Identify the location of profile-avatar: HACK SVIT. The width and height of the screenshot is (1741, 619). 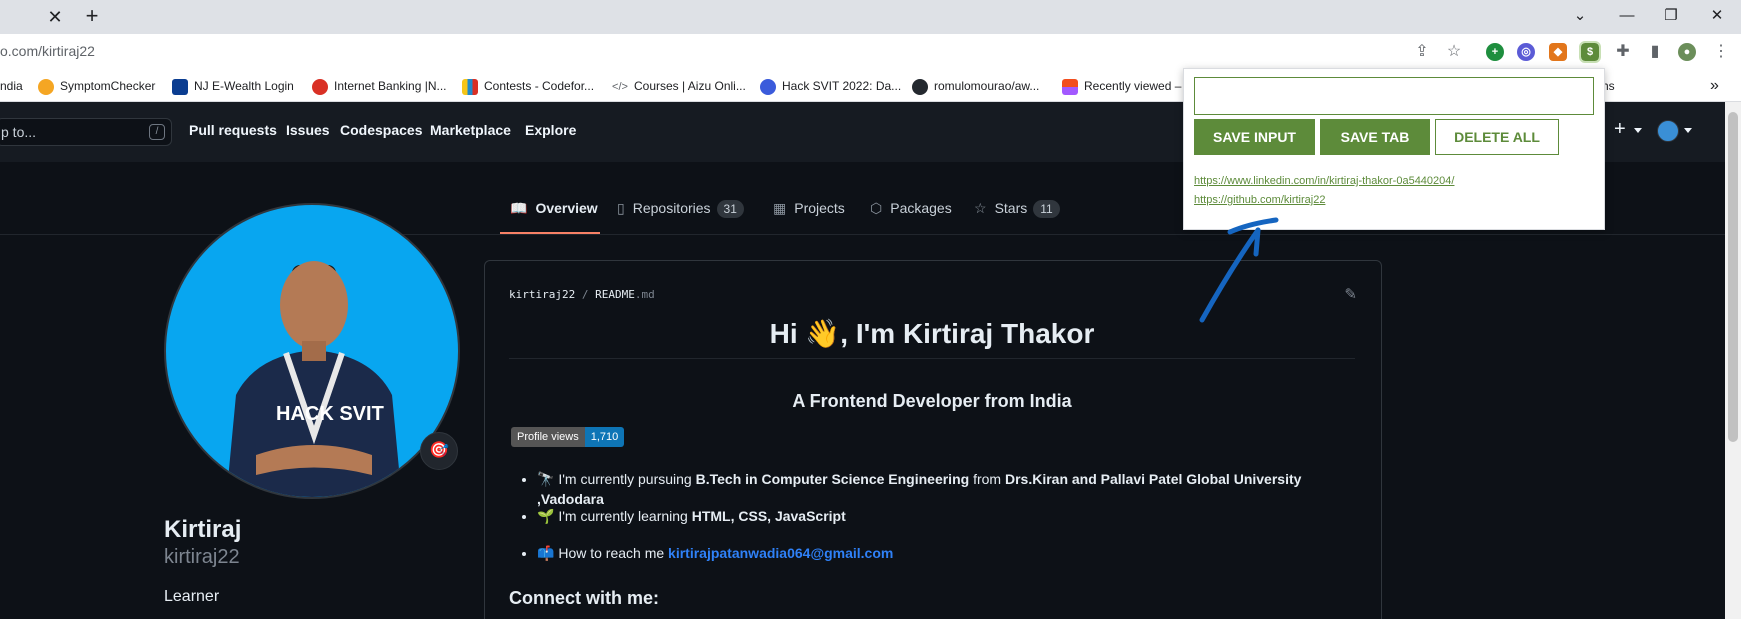
(312, 351).